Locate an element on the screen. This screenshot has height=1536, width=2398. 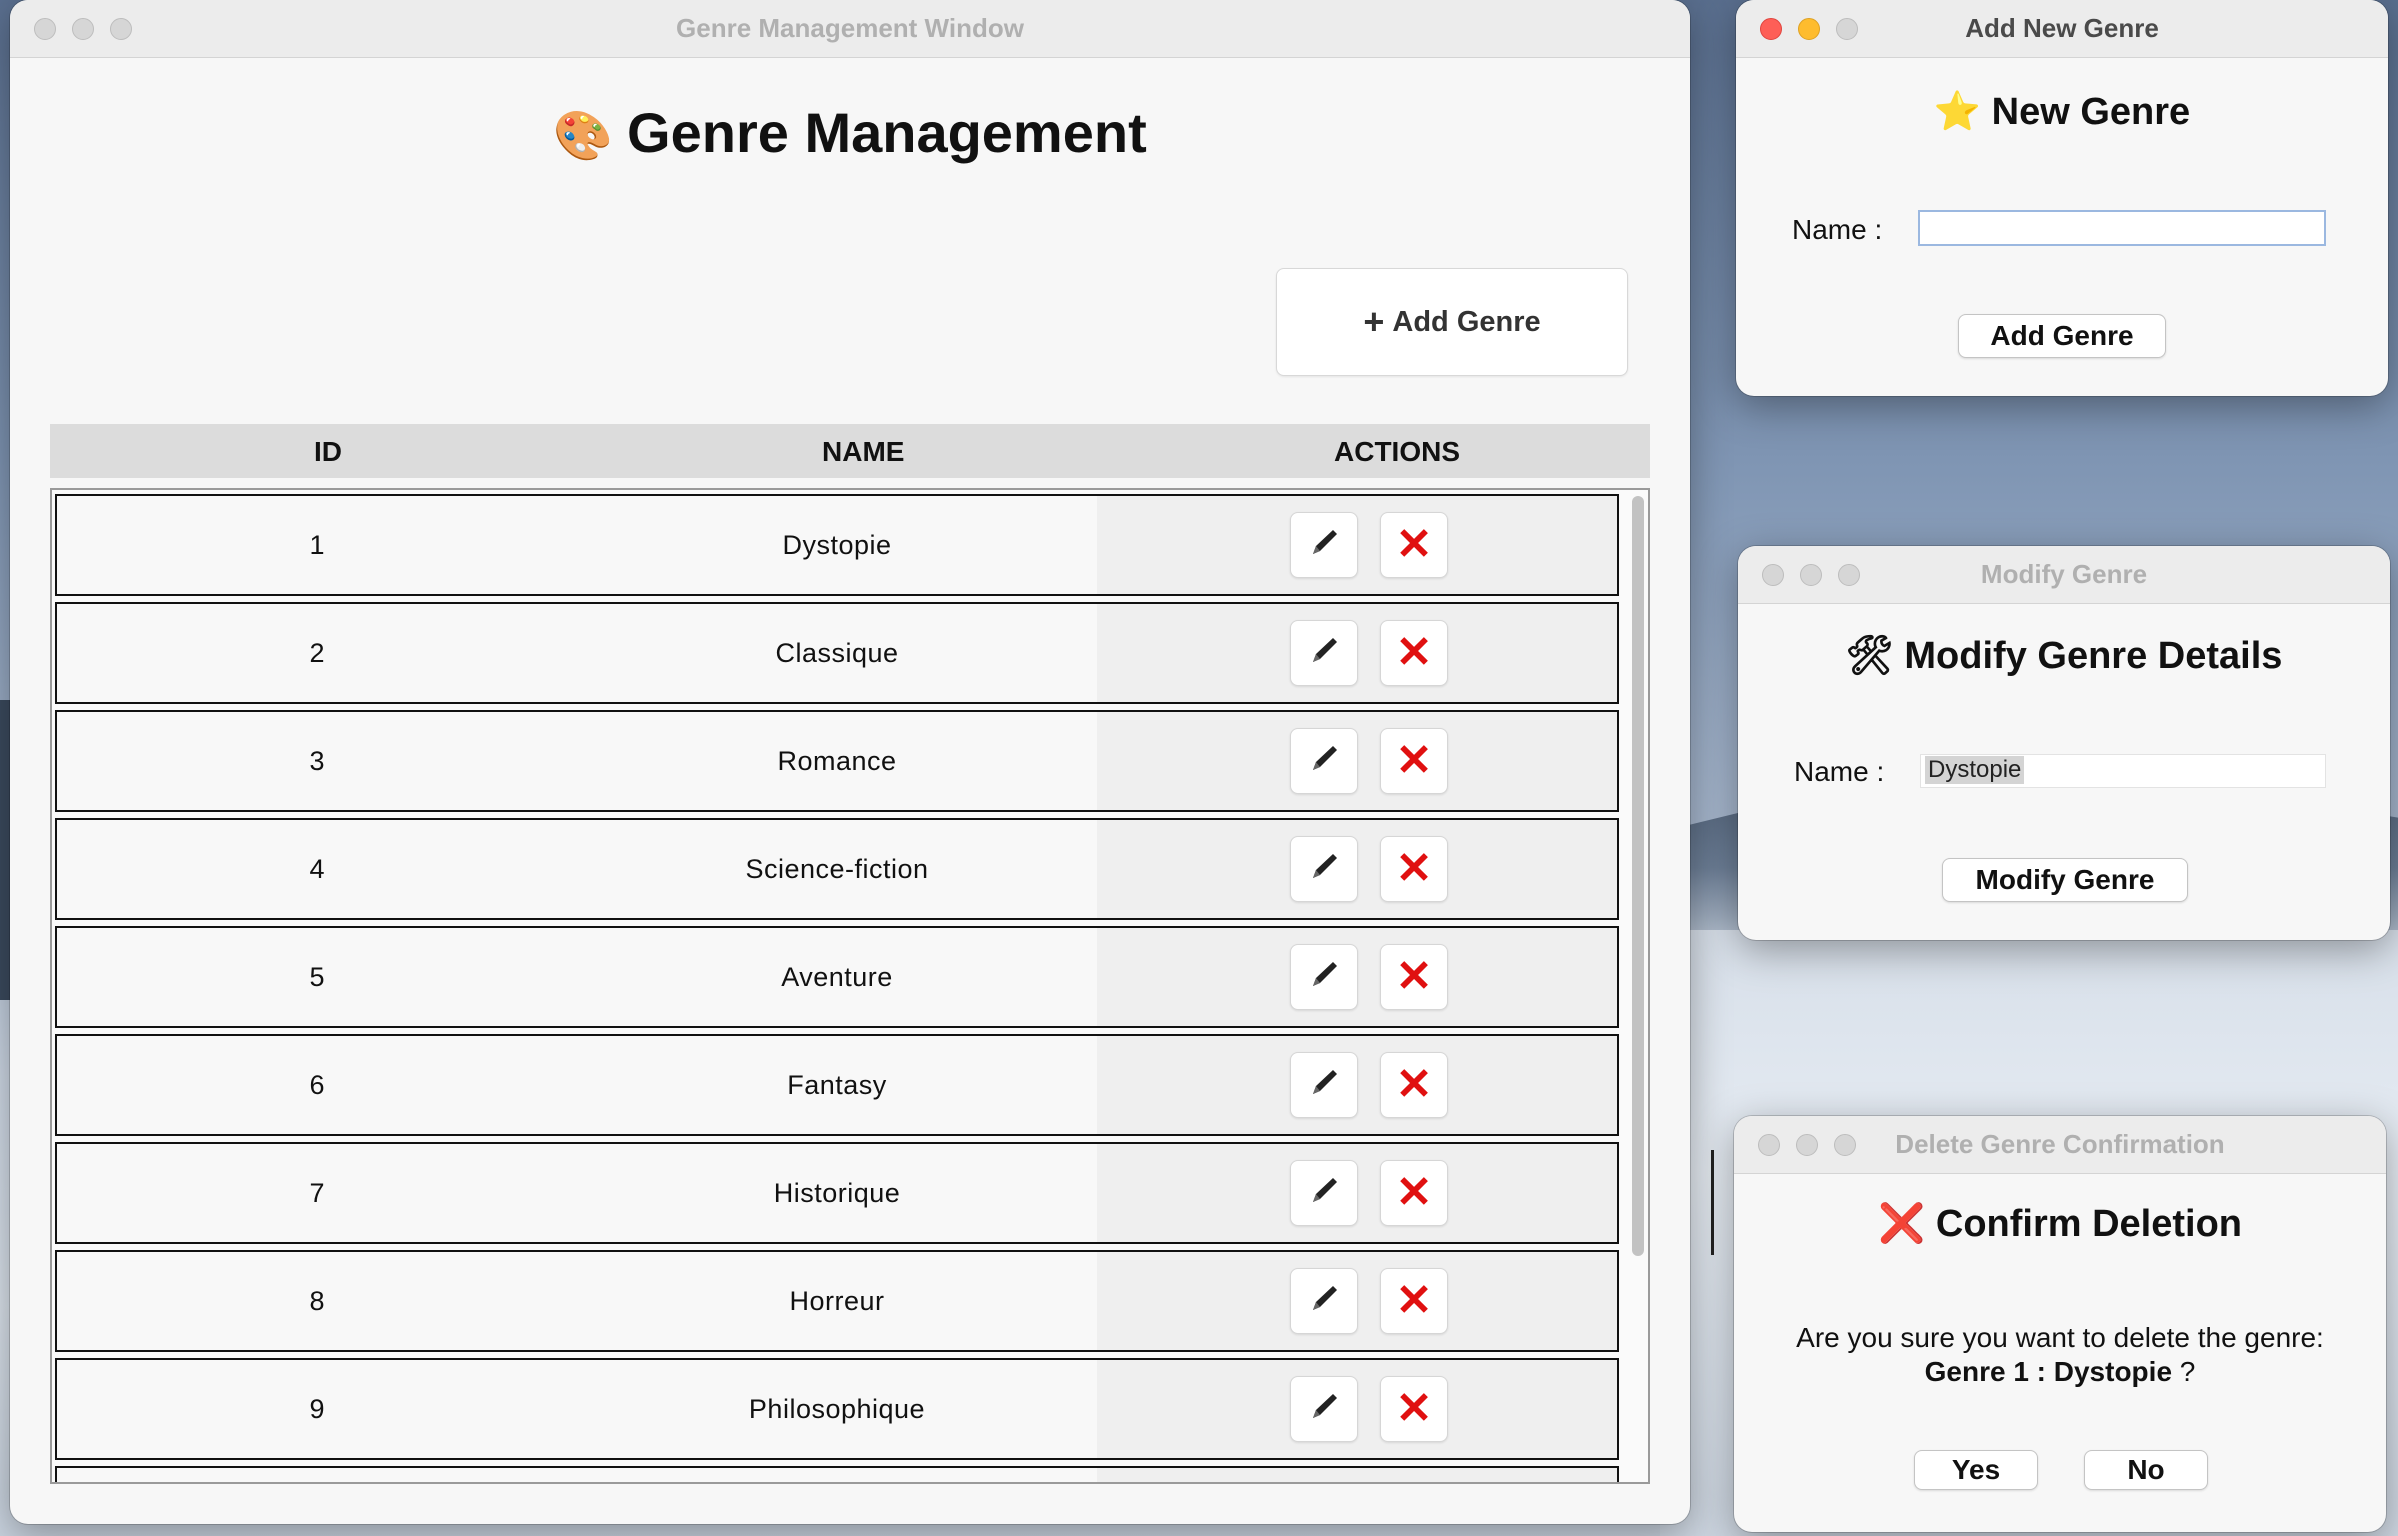
tools-icon: 🛠 is located at coordinates (1869, 656).